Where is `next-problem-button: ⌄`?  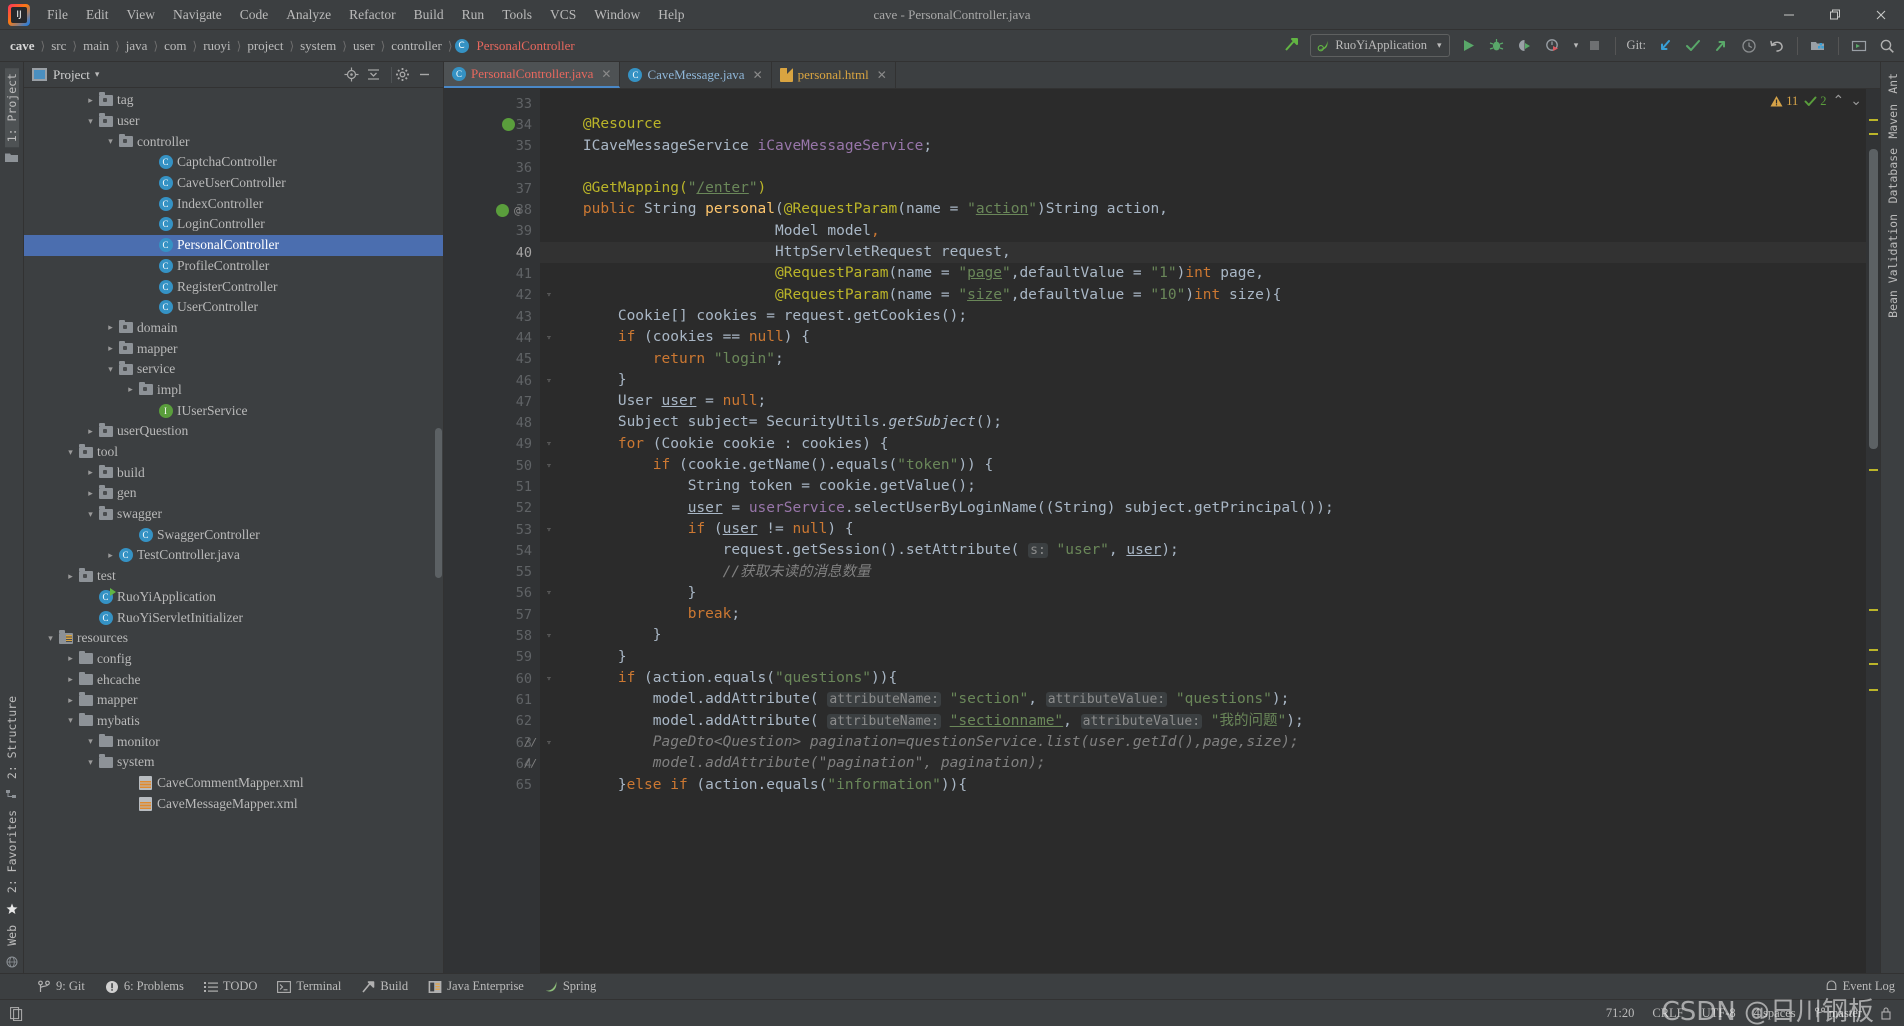 next-problem-button: ⌄ is located at coordinates (1856, 101).